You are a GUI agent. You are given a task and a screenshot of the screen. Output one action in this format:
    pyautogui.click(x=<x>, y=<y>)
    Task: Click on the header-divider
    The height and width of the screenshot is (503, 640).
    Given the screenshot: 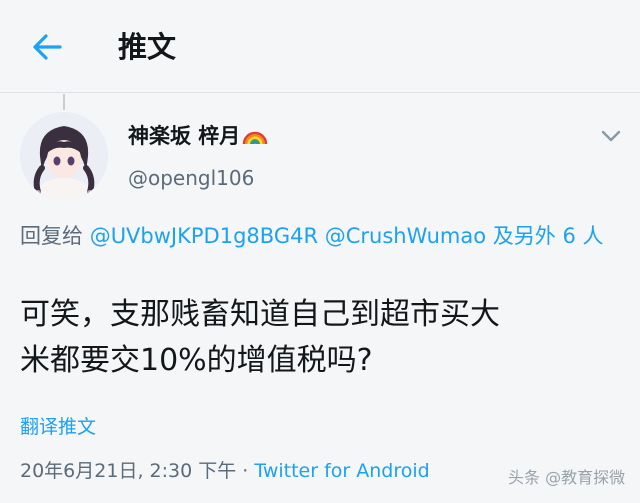 What is the action you would take?
    pyautogui.click(x=320, y=92)
    